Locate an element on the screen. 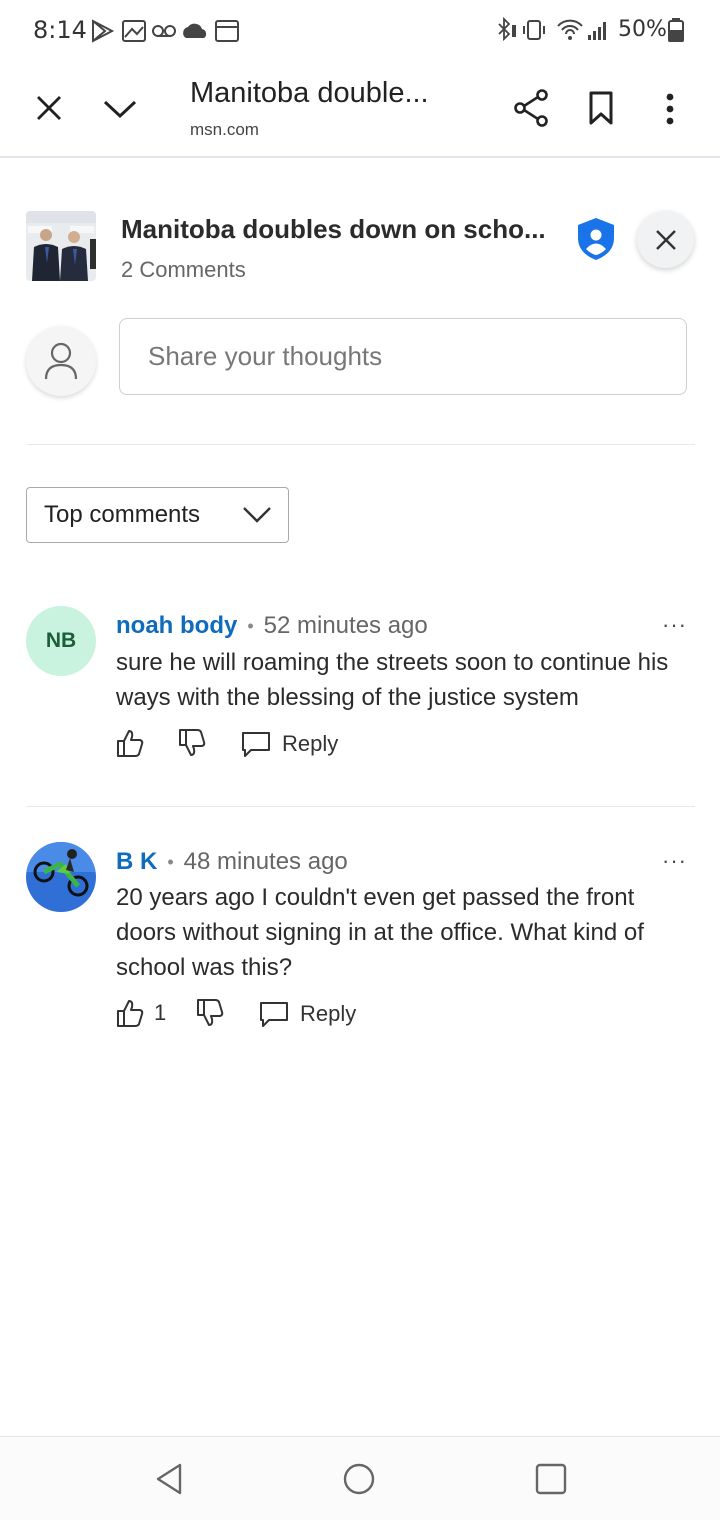  battery-icon is located at coordinates (676, 30).